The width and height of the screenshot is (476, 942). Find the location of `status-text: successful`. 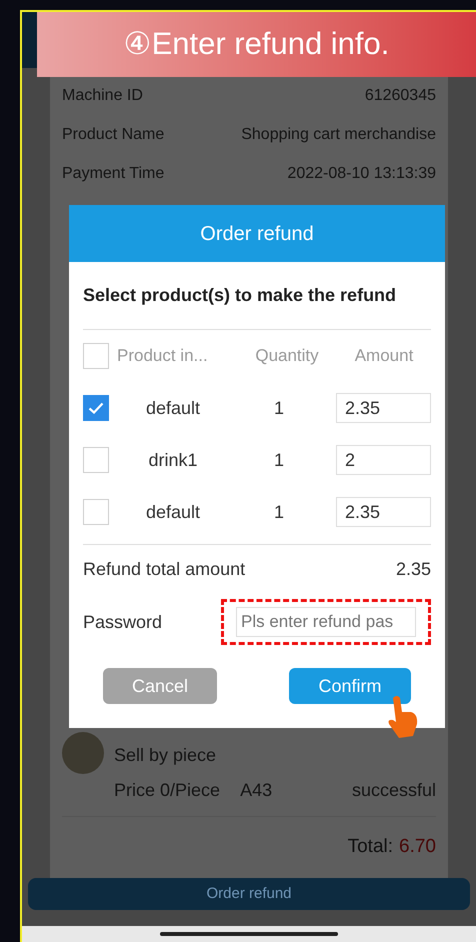

status-text: successful is located at coordinates (394, 790).